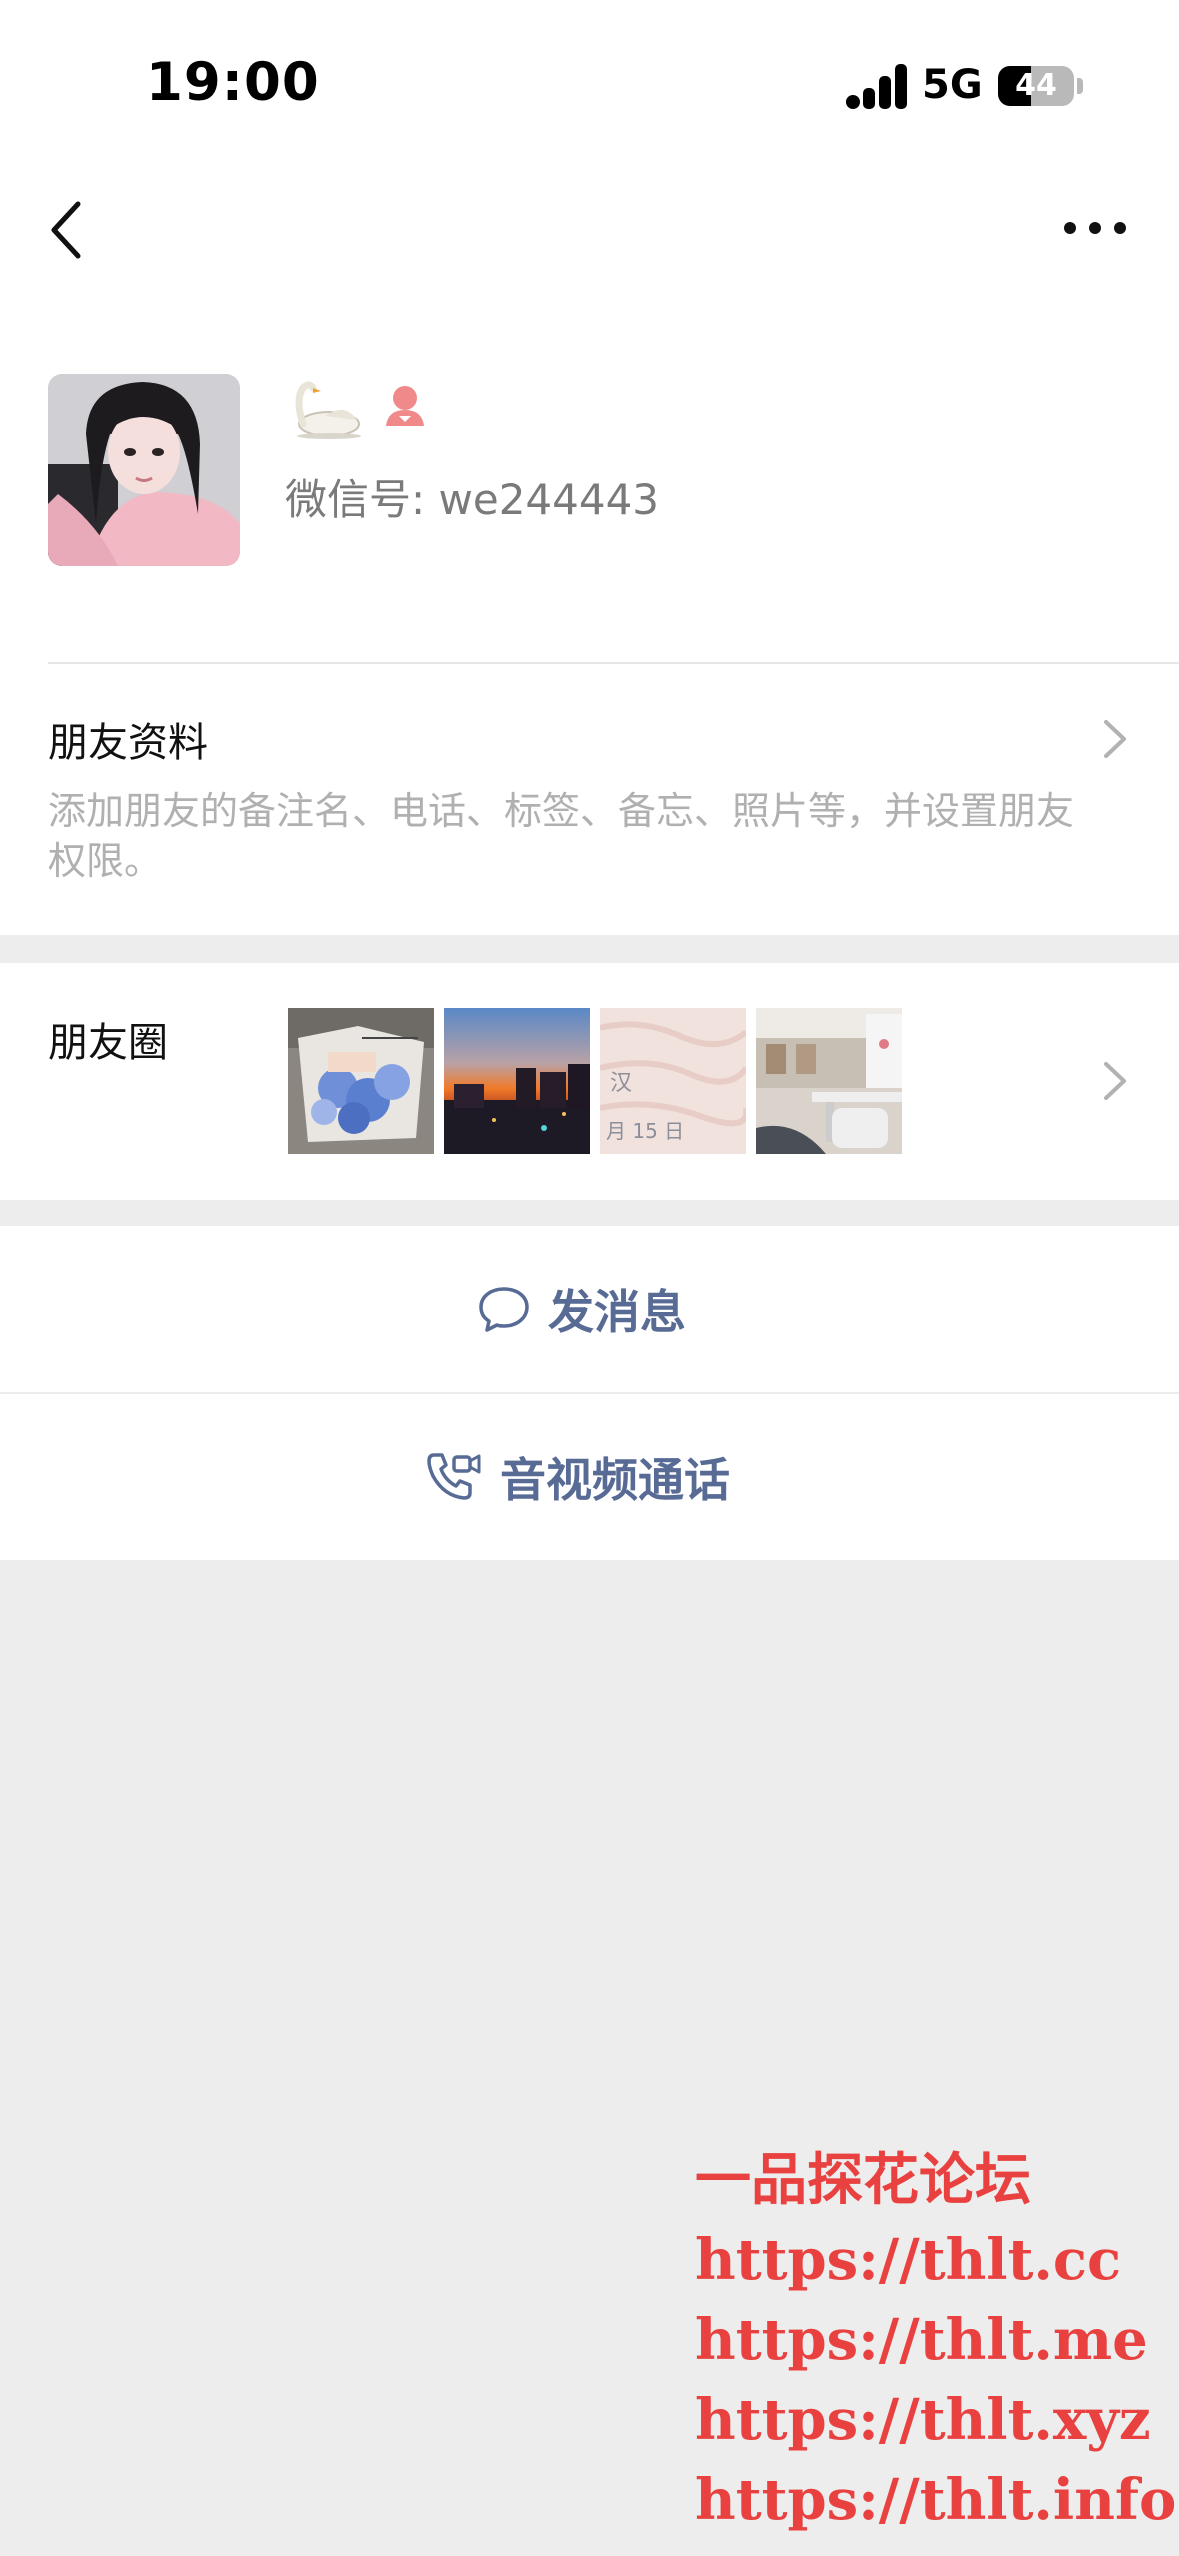  I want to click on send-message-button: 发消息, so click(589, 1309).